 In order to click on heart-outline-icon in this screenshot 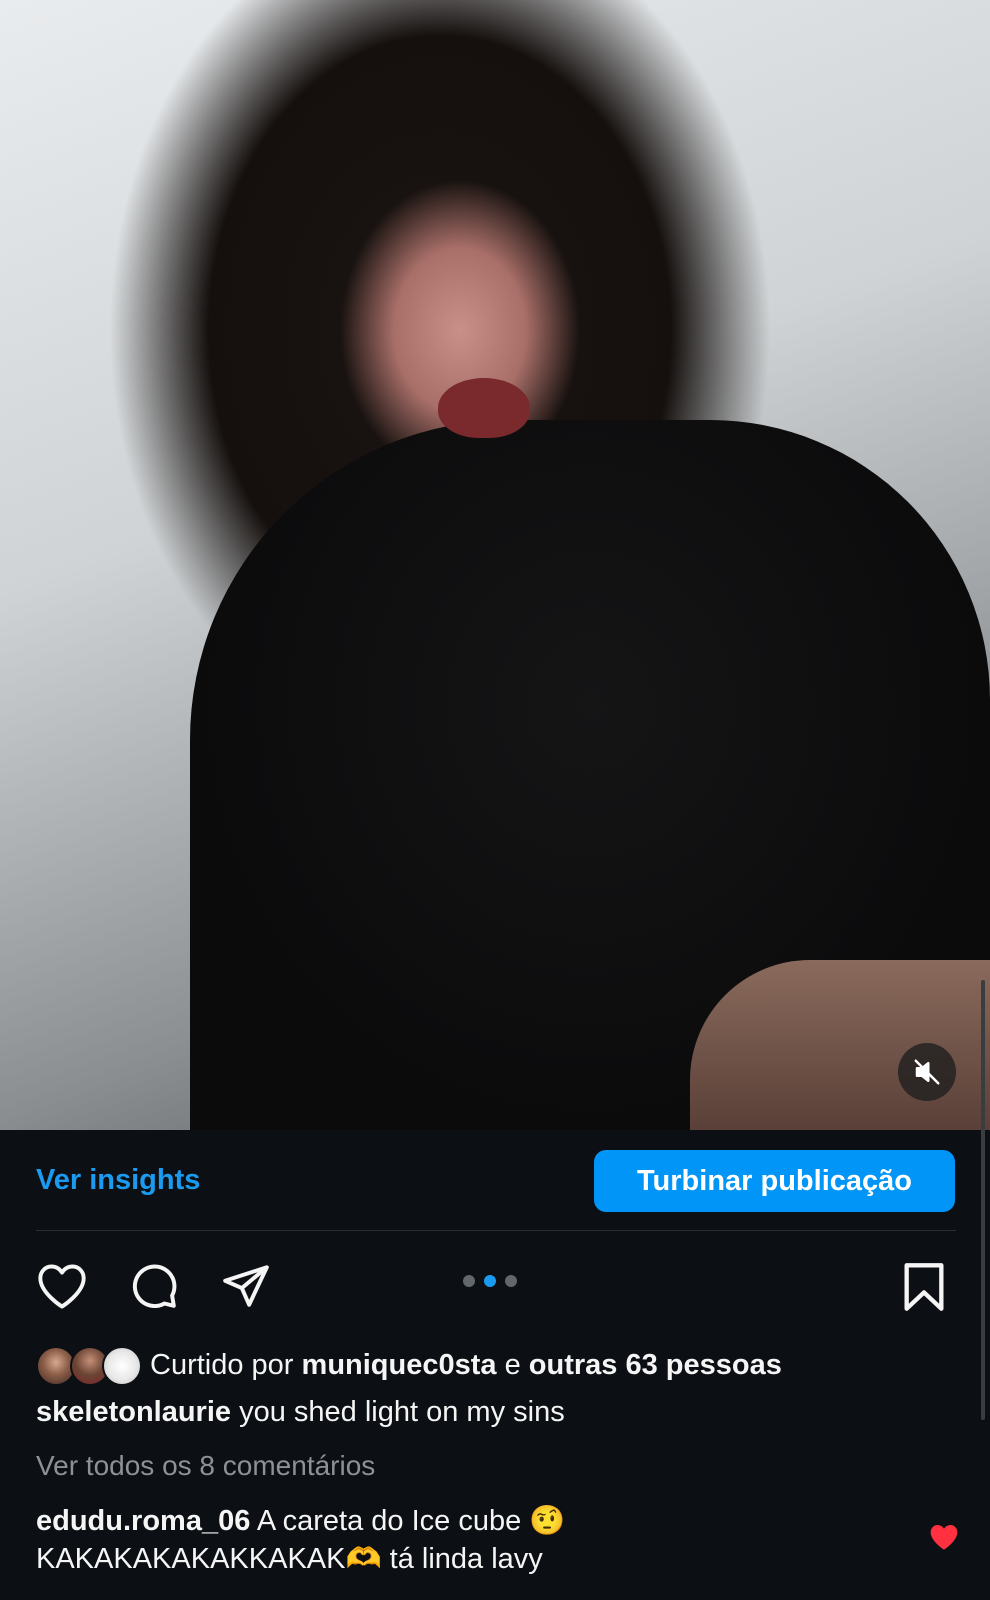, I will do `click(62, 1286)`.